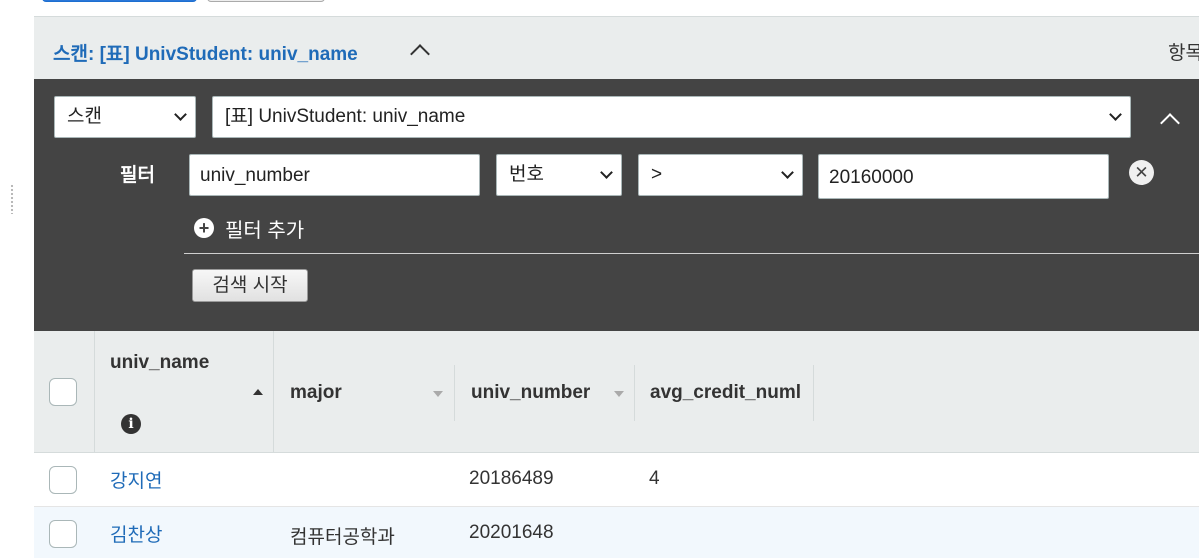 The image size is (1199, 558). What do you see at coordinates (250, 285) in the screenshot?
I see `start-search-button: 검색 시작` at bounding box center [250, 285].